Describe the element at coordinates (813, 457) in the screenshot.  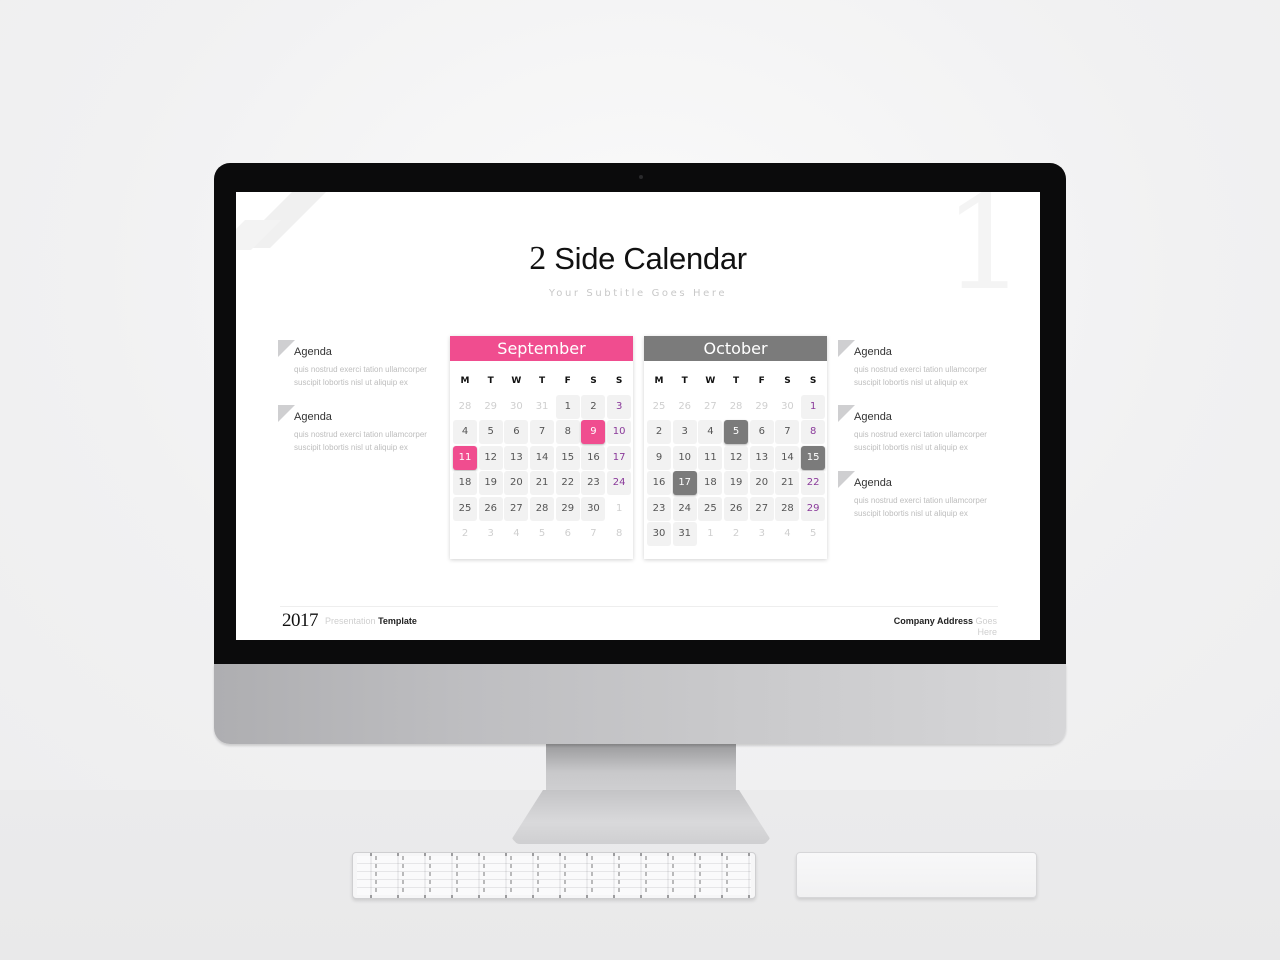
I see `calendar-day-highlighted: 15` at that location.